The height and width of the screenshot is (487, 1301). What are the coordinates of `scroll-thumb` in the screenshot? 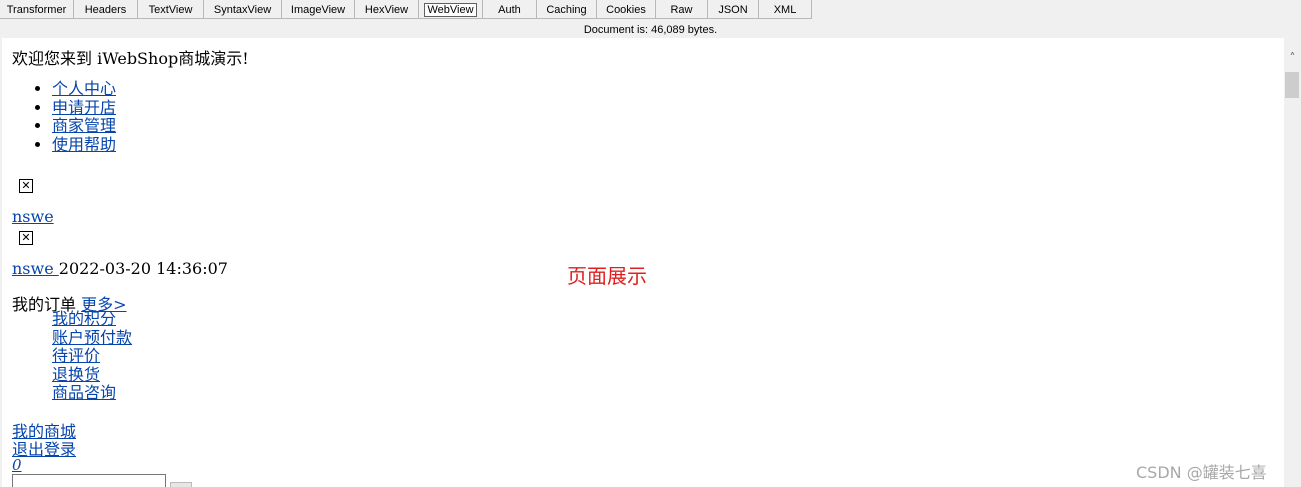 It's located at (1292, 85).